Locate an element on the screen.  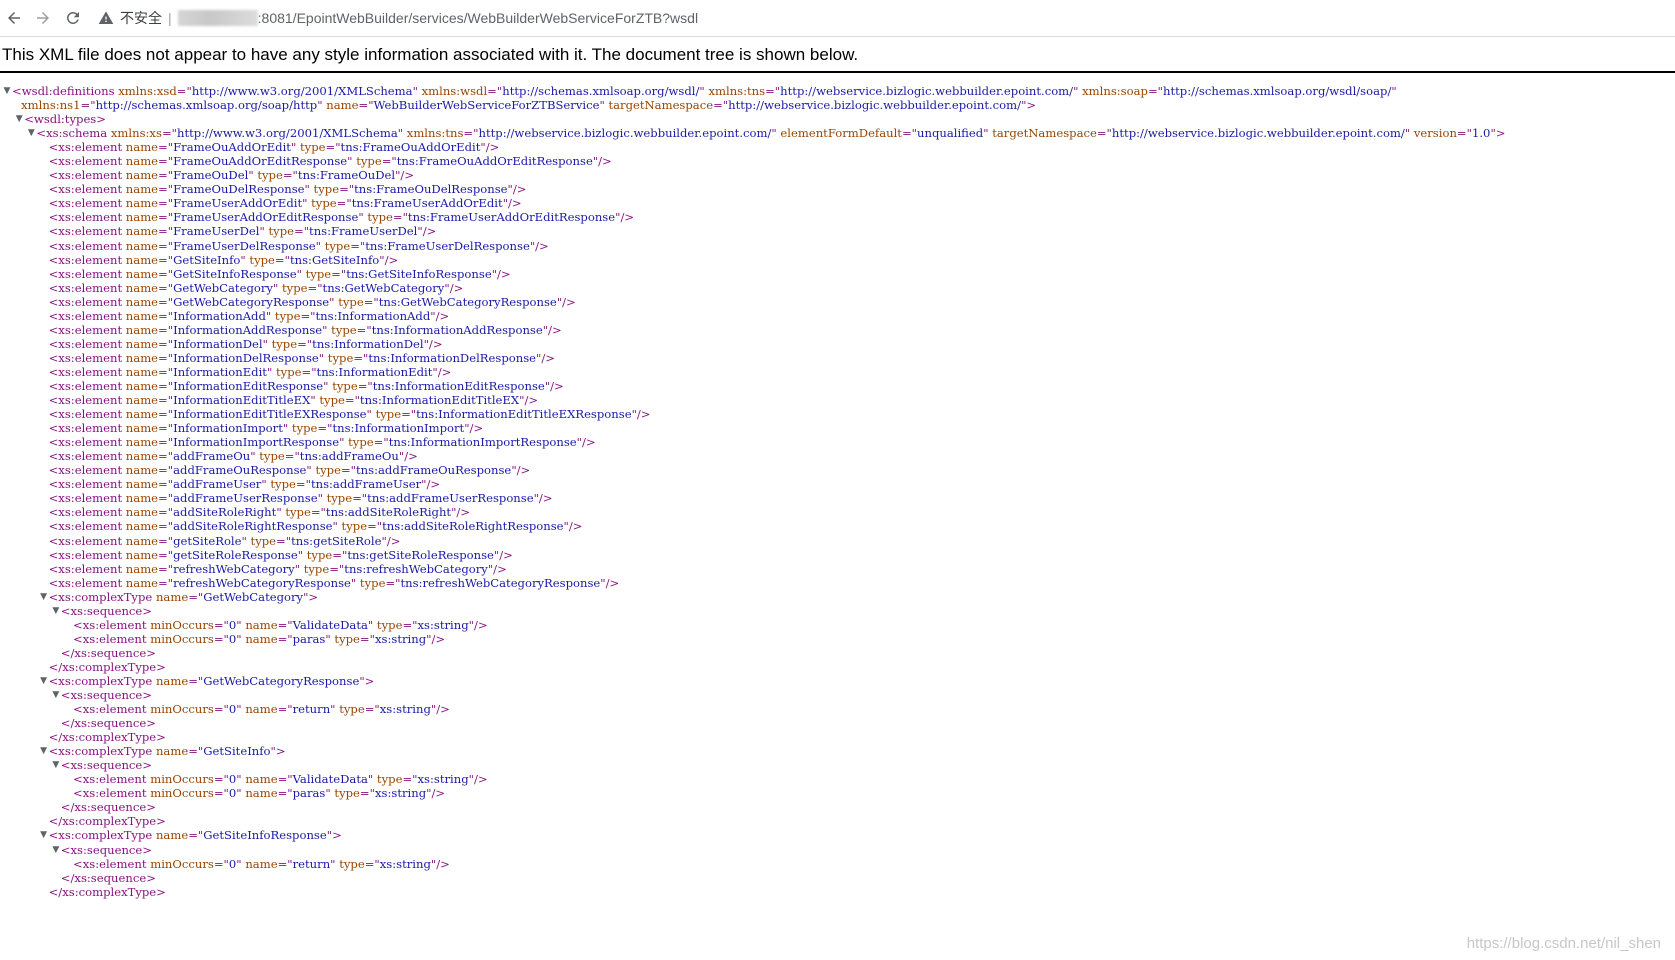
xml-attr-value: FrameUserAddOrEditResponse is located at coordinates (266, 217).